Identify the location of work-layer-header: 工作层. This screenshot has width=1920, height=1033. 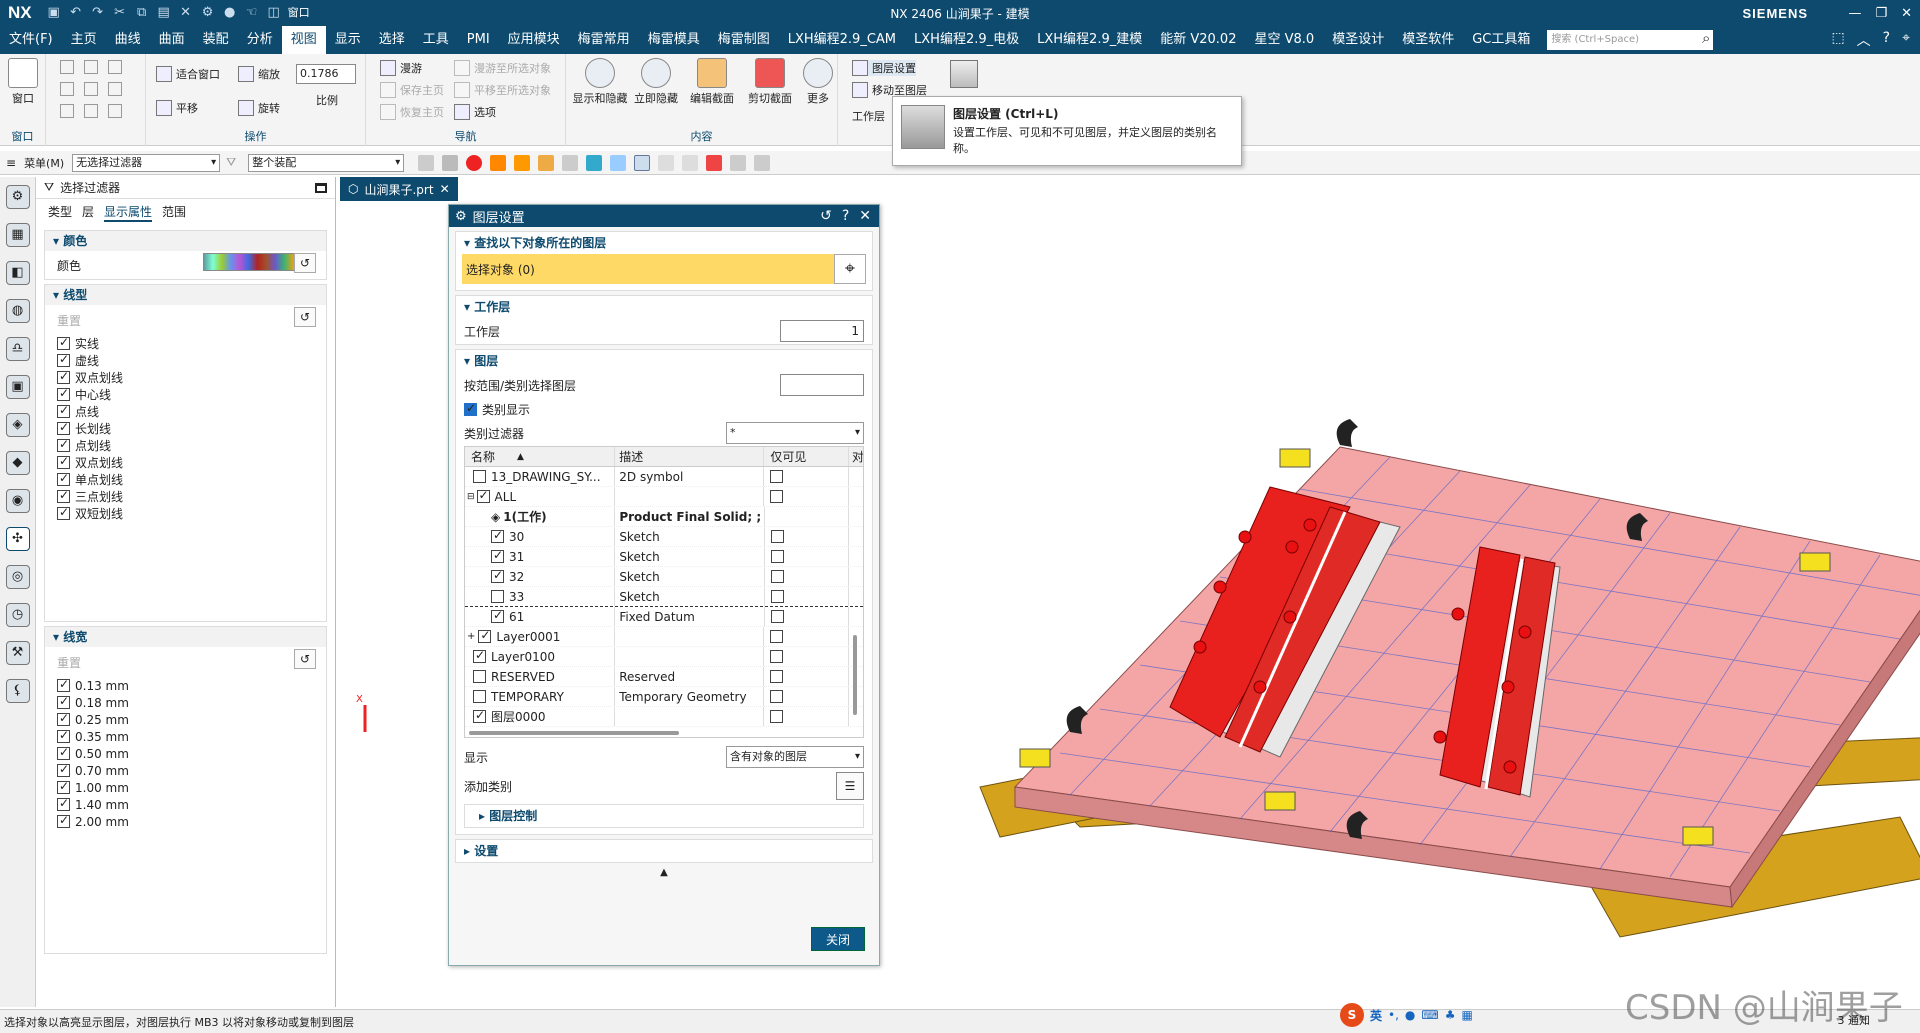
(664, 307).